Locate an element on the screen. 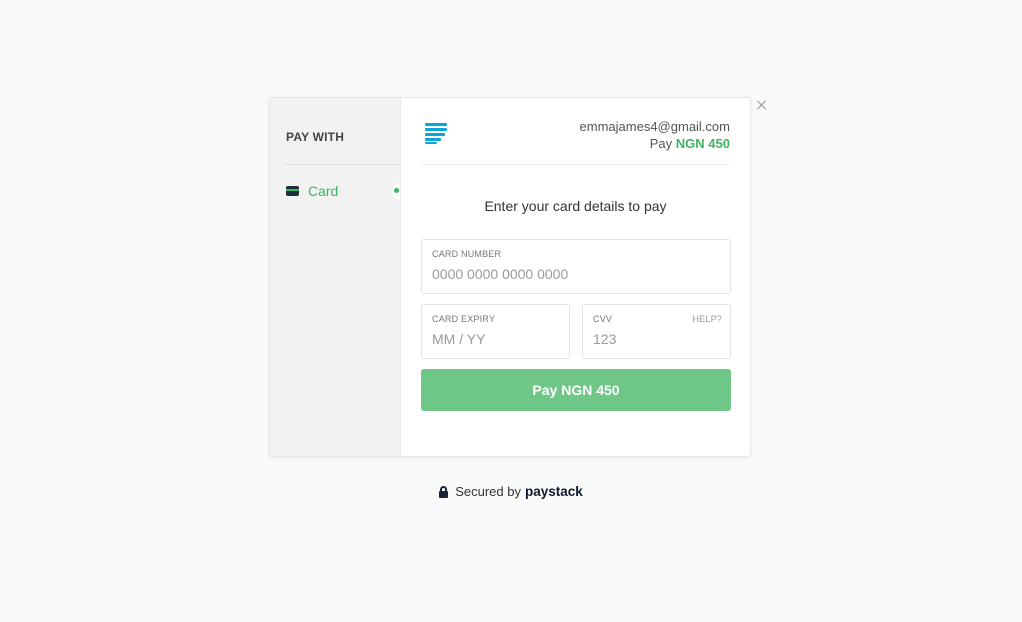 The image size is (1022, 622). payment-method-sidebar: PAY WITH Card is located at coordinates (335, 277).